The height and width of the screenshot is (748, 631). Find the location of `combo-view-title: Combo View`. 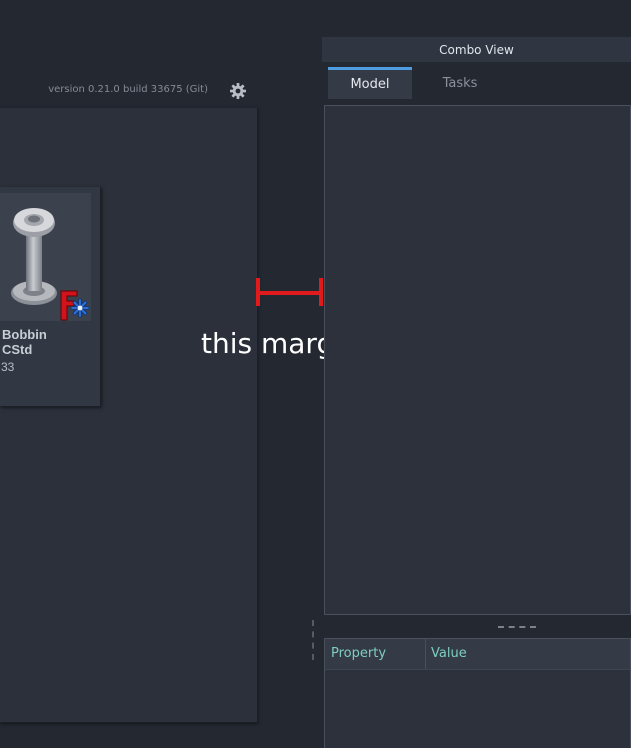

combo-view-title: Combo View is located at coordinates (476, 49).